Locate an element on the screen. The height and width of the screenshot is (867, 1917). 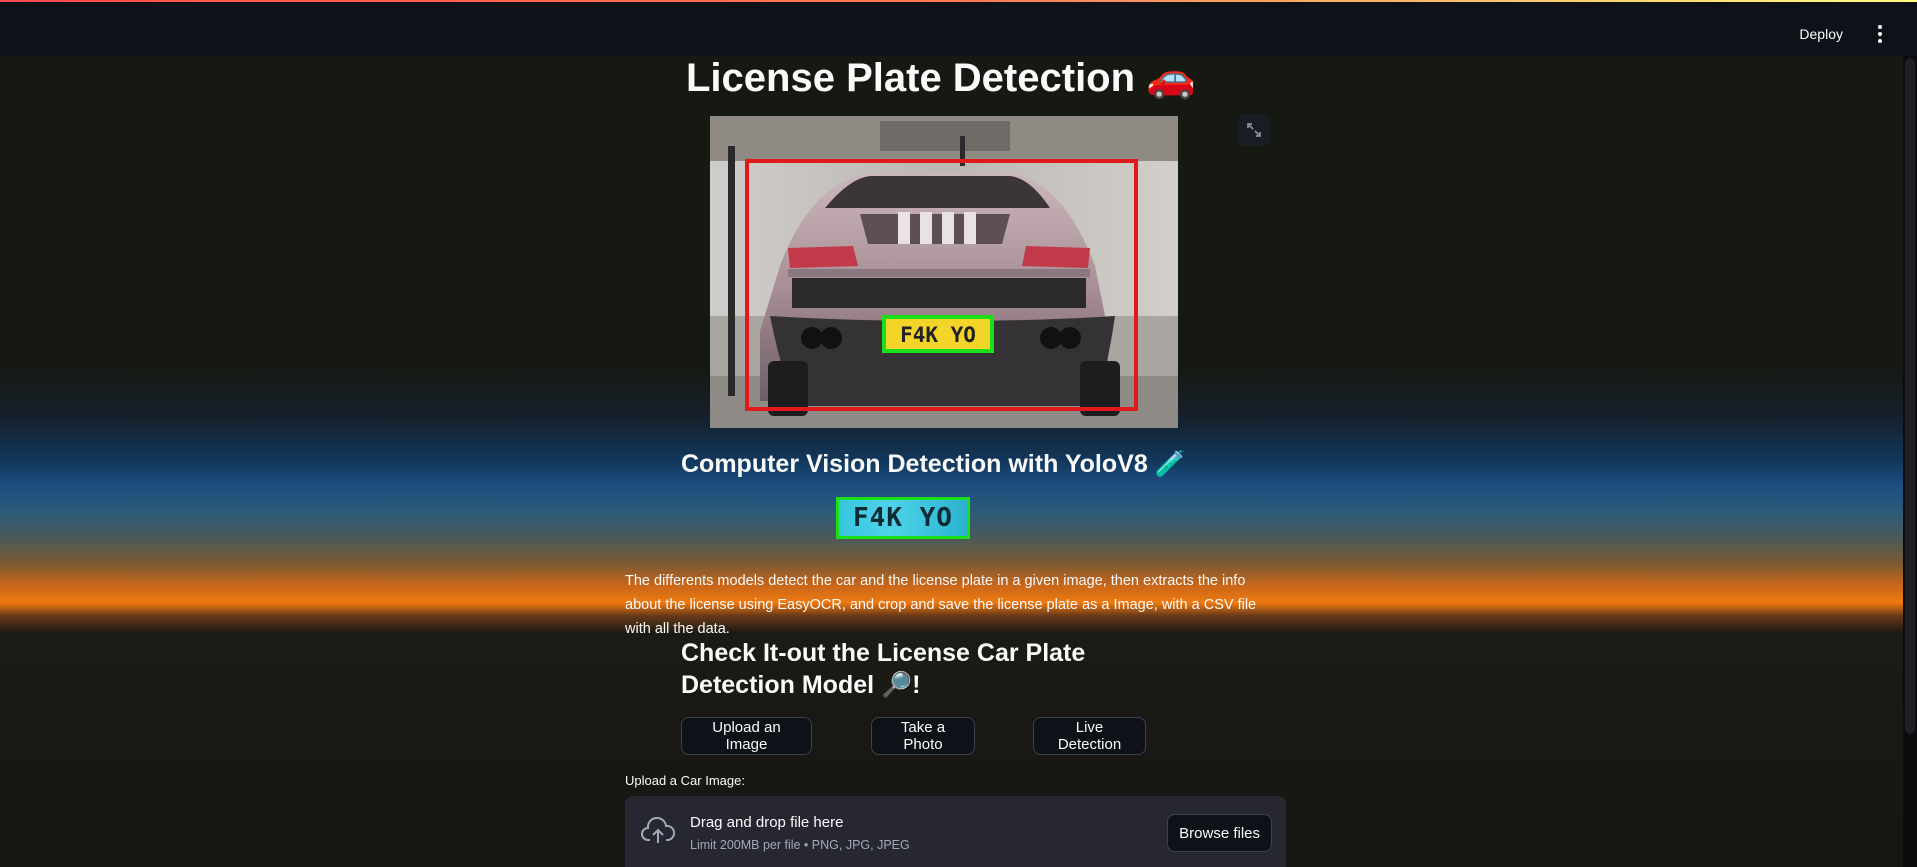
dropzone-title: Drag and drop file here is located at coordinates (767, 822).